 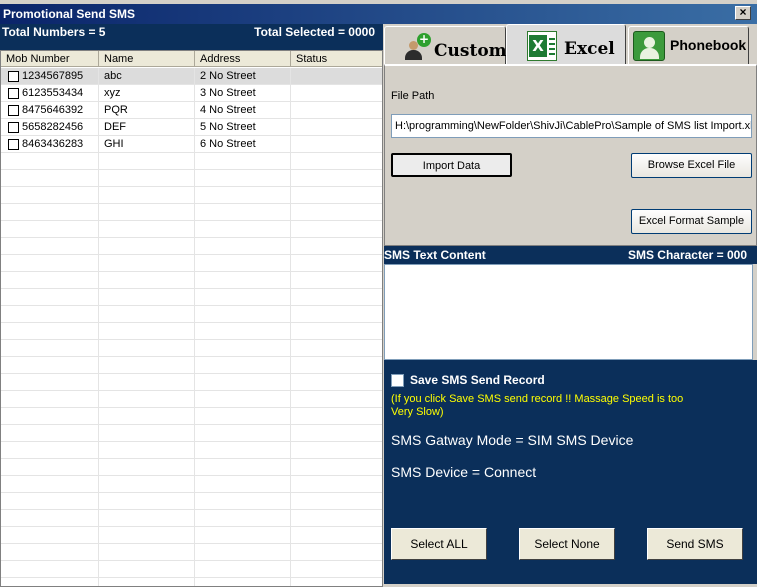 I want to click on tab-custome-label: Custome, so click(x=476, y=51).